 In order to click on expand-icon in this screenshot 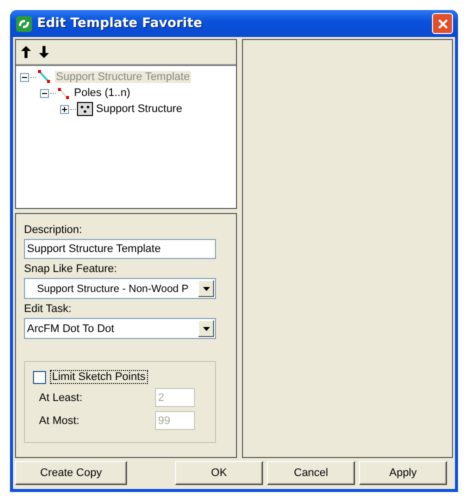, I will do `click(64, 109)`.